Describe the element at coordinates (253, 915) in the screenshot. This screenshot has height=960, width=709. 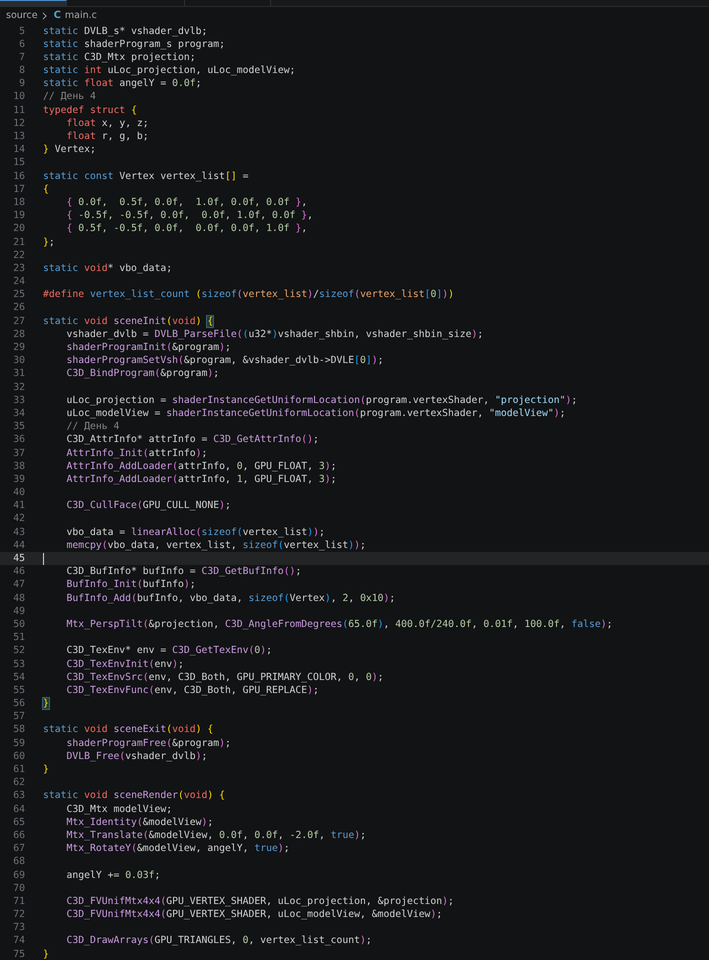
I see `code-line: C3D_FVUnifMtx4x4(GPU_VERTEX_SHADER, uLoc_modelView, &modelView);` at that location.